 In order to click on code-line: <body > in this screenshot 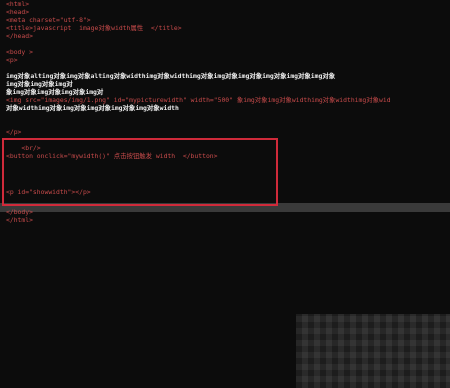, I will do `click(19, 52)`.